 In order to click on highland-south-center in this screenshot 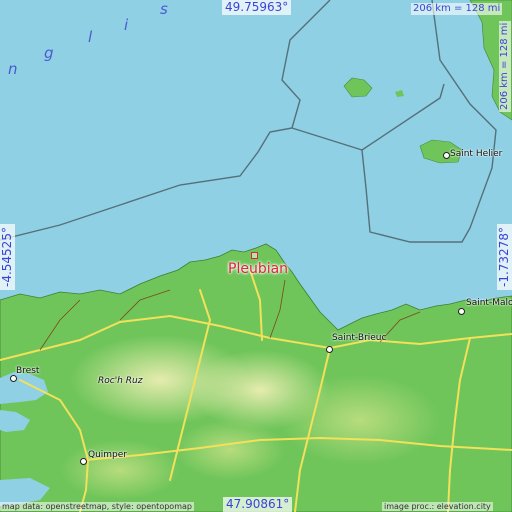, I will do `click(230, 450)`.